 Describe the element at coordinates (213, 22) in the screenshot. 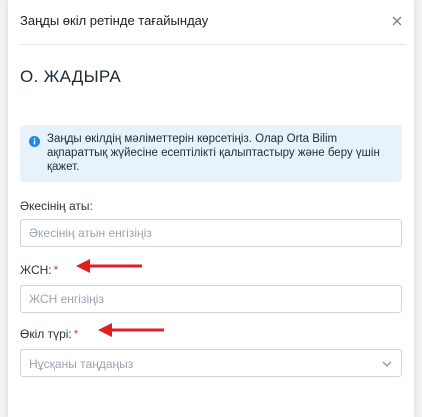

I see `modal-header: Заңды өкіл ретінде тағайындау` at that location.